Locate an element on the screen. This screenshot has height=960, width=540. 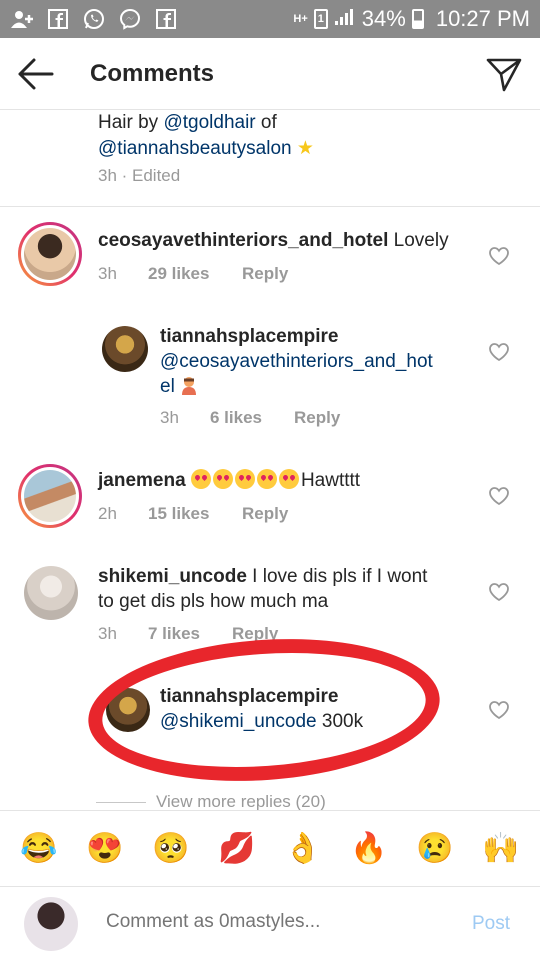
username-link: ceosayavethinteriors_and_hotel is located at coordinates (243, 240).